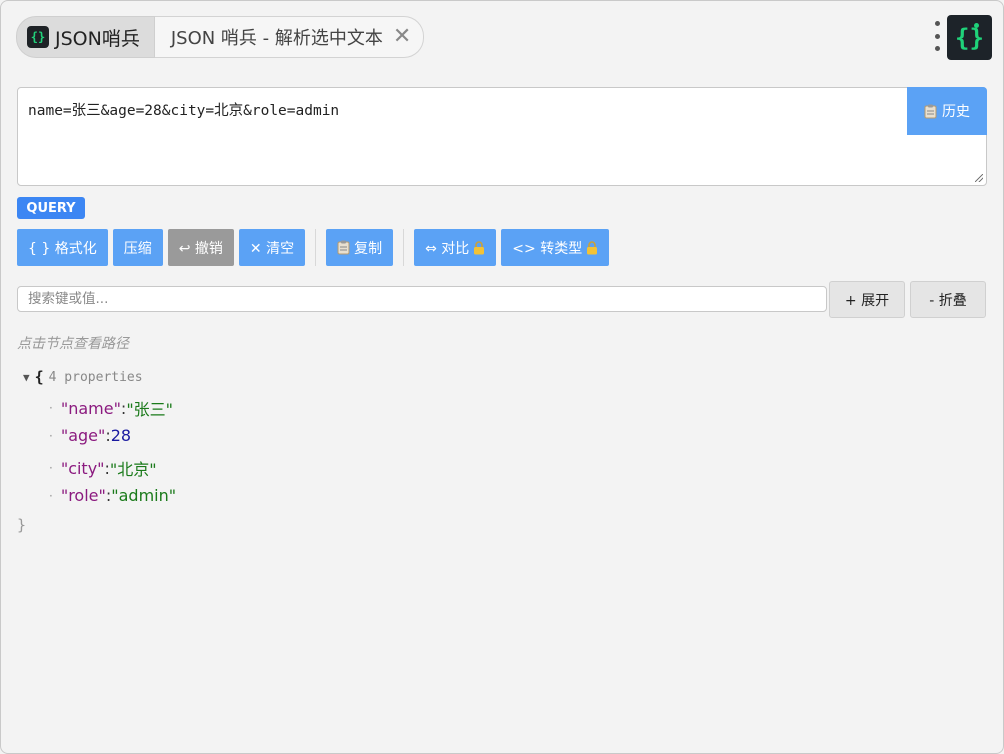  I want to click on toolbar: { } 格式化 压缩 ↩ 撤销 ✕ 清空 复制 ⇔ 对比 <> 转类型, so click(313, 247).